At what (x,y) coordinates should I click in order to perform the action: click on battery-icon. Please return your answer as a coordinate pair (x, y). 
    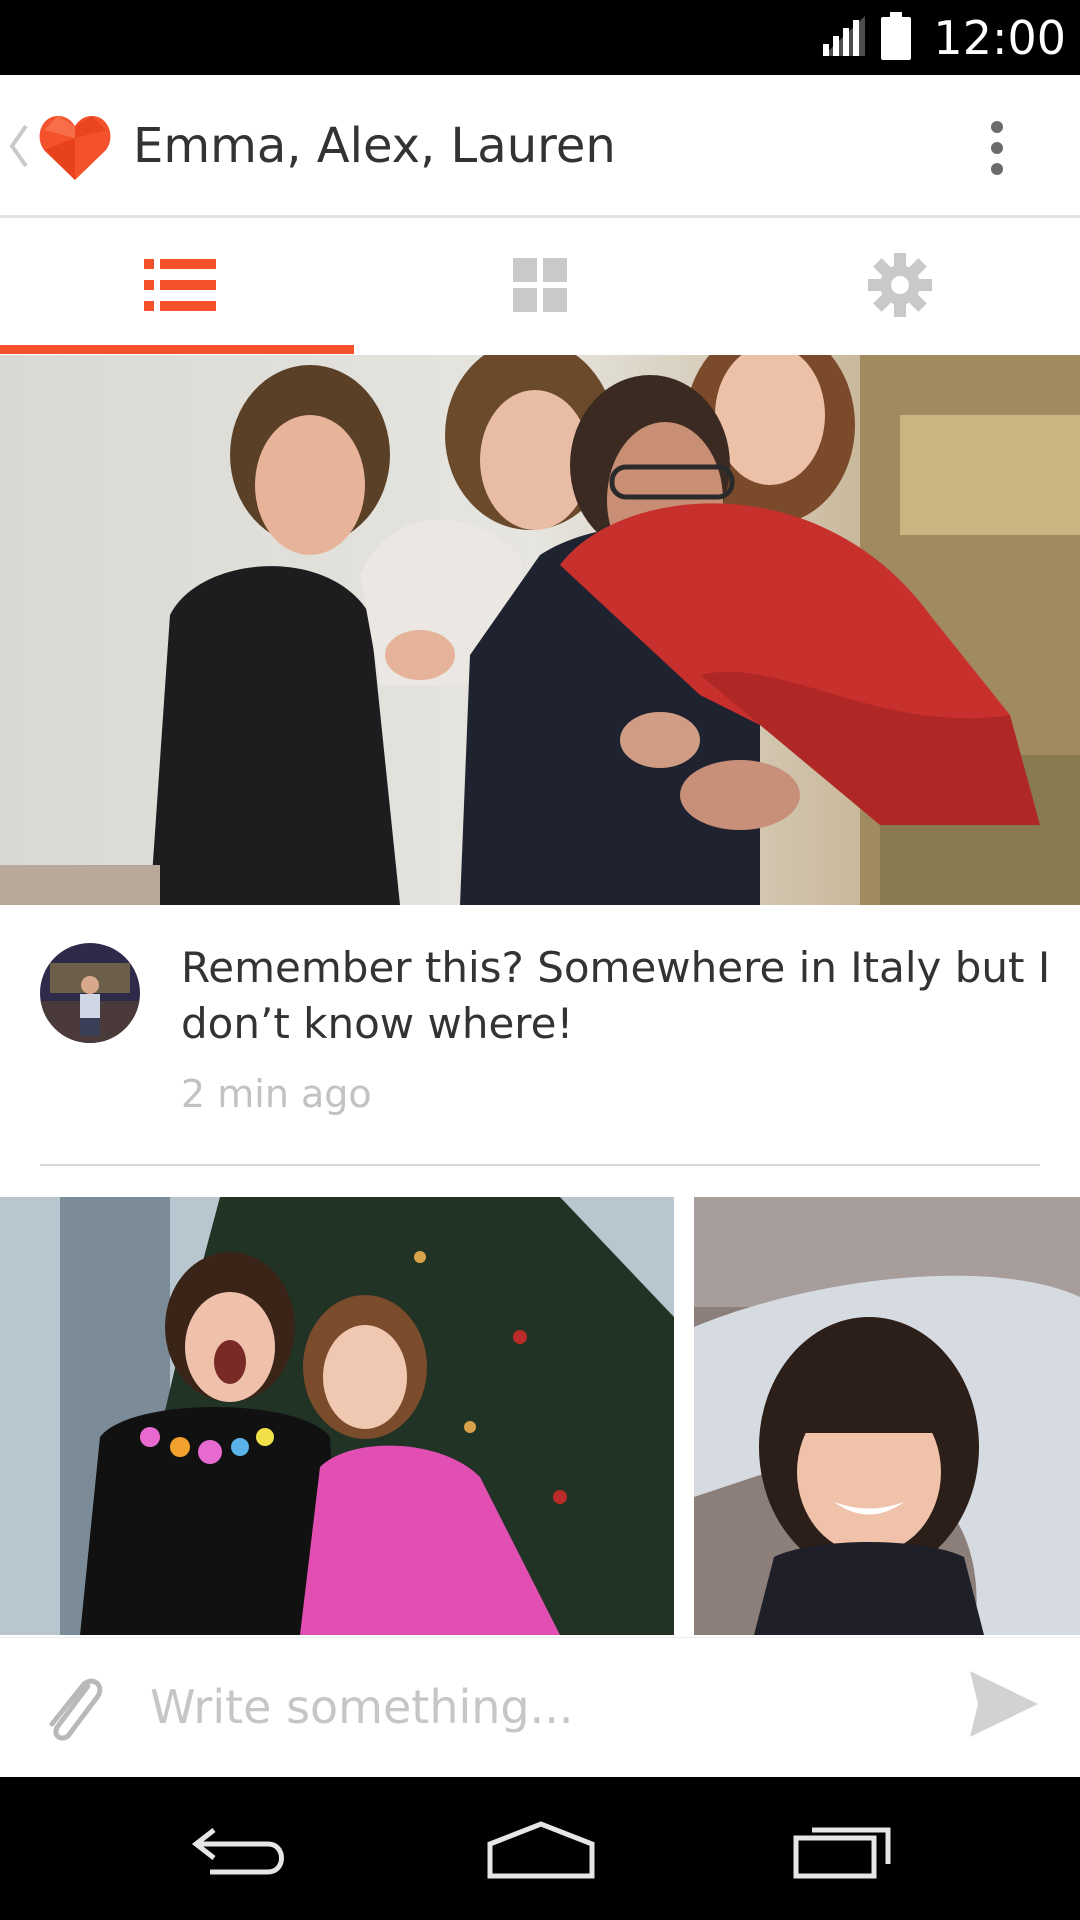
    Looking at the image, I should click on (896, 37).